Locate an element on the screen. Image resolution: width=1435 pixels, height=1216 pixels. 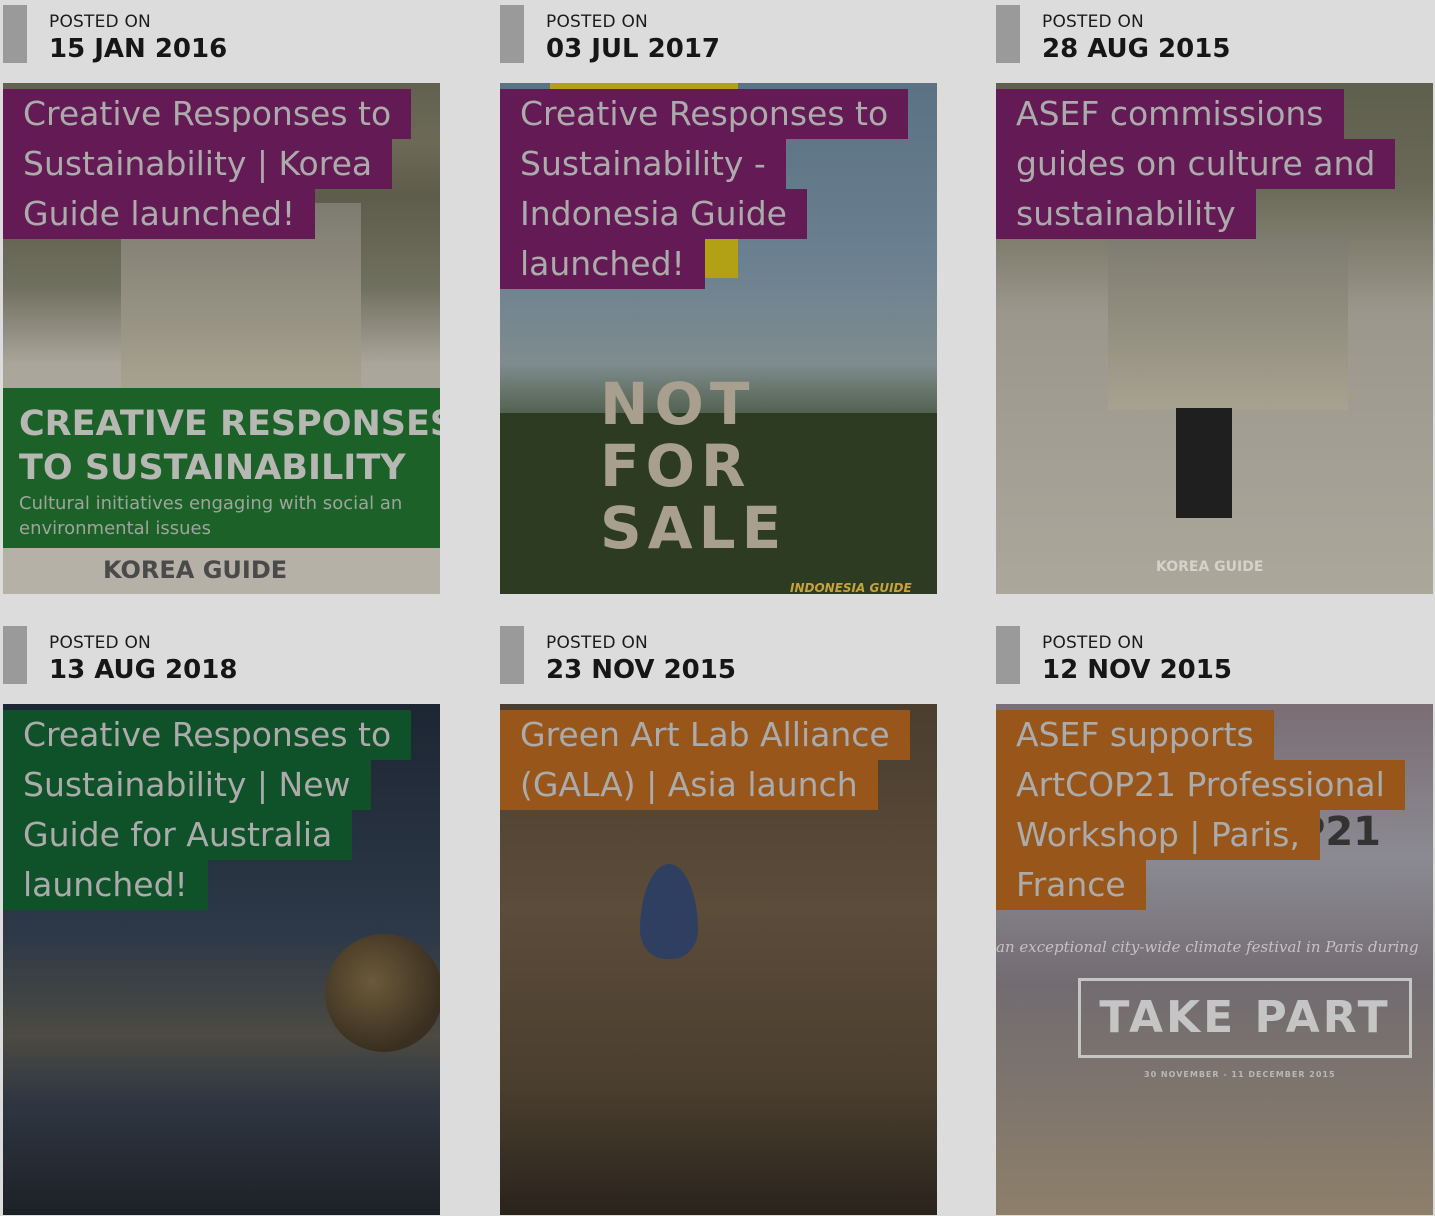
guide-caption: KOREA GUIDE is located at coordinates (1210, 567).